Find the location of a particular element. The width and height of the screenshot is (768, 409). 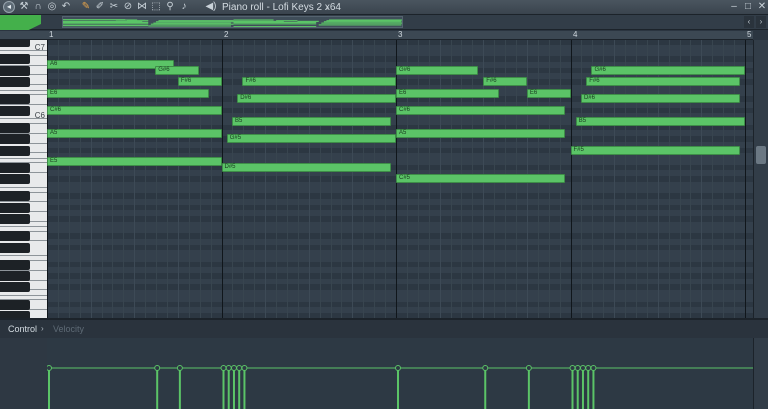

piano-keyboard: C7 C6 is located at coordinates (23, 179).